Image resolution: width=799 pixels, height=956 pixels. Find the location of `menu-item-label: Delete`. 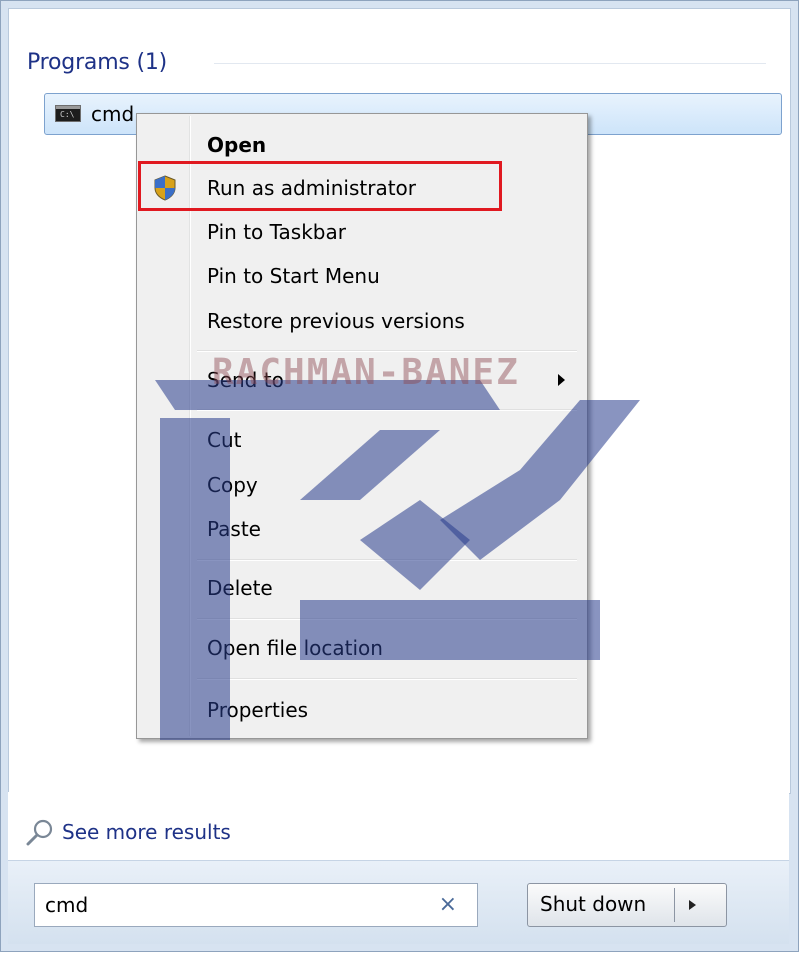

menu-item-label: Delete is located at coordinates (240, 588).